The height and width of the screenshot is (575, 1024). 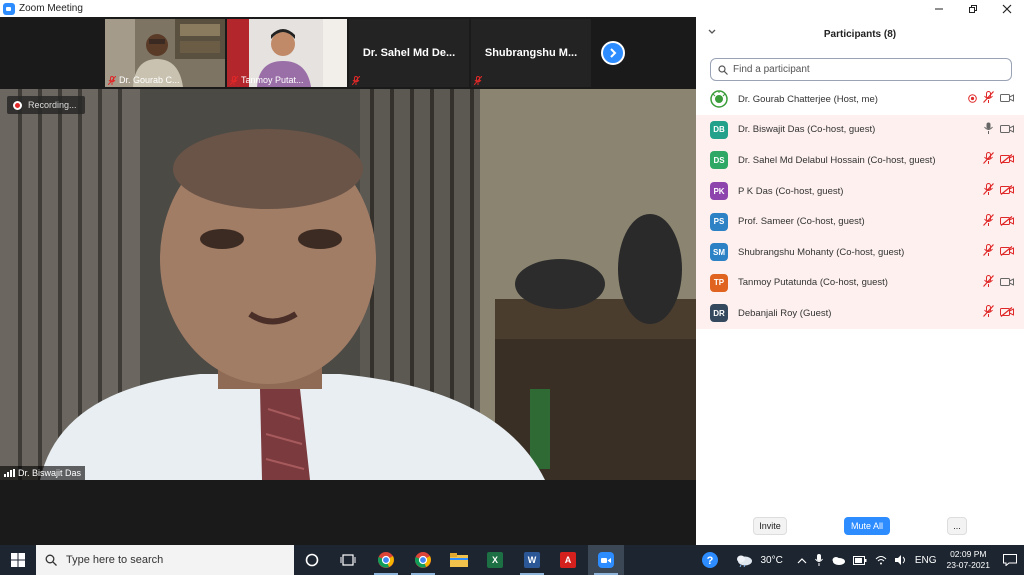 What do you see at coordinates (838, 560) in the screenshot?
I see `onedrive-icon` at bounding box center [838, 560].